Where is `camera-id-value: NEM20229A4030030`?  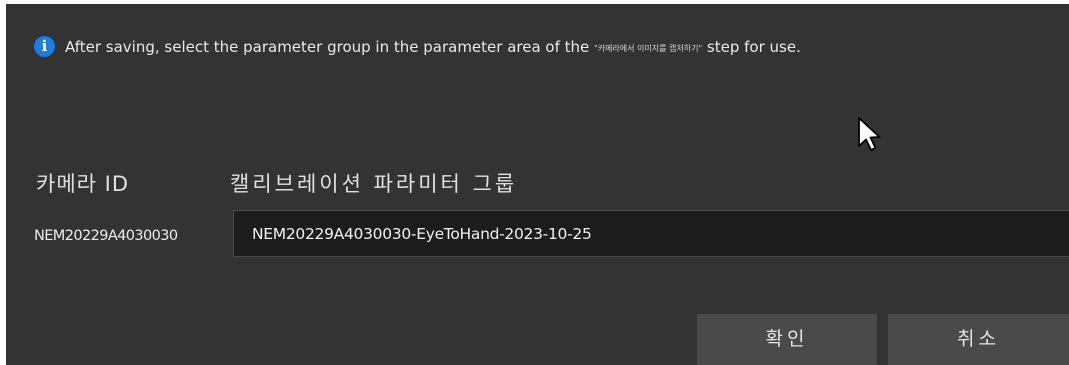 camera-id-value: NEM20229A4030030 is located at coordinates (106, 236).